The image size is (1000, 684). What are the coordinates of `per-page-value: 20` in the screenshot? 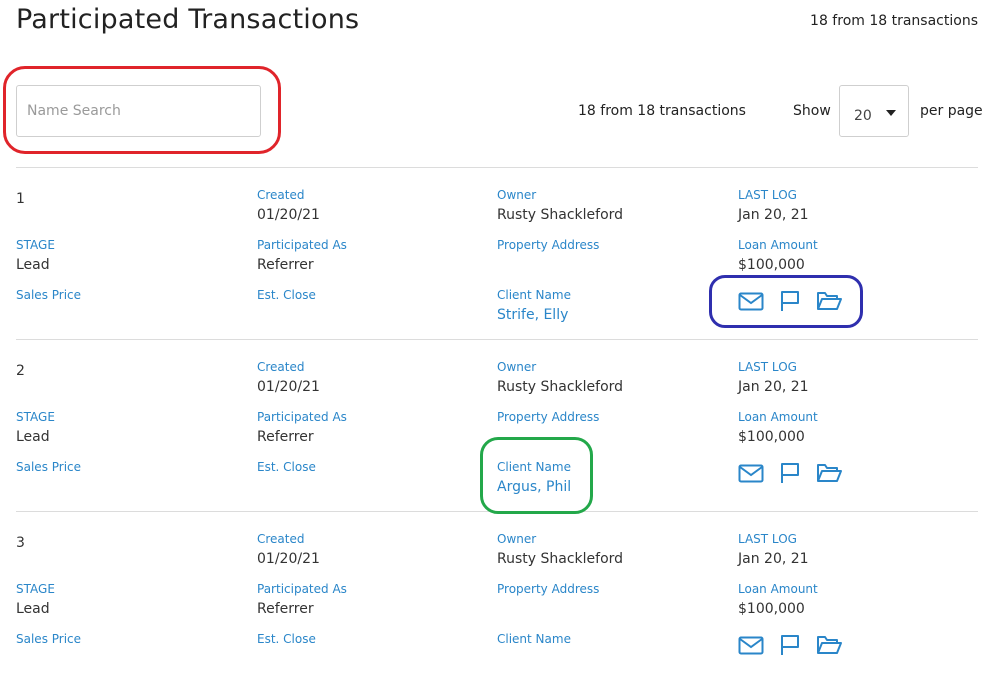 It's located at (863, 116).